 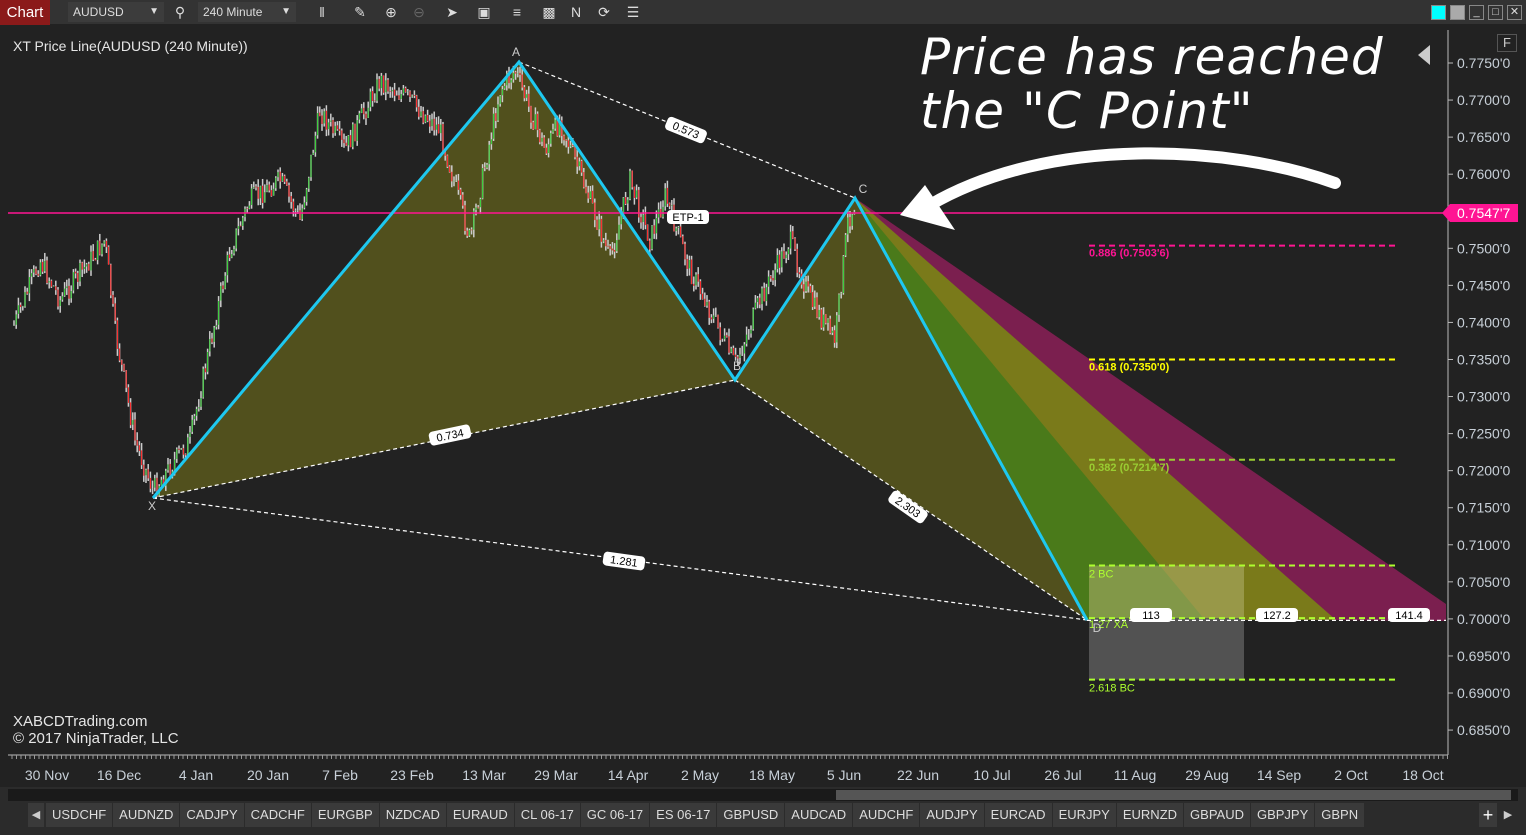 I want to click on point-label-A: A, so click(x=516, y=52).